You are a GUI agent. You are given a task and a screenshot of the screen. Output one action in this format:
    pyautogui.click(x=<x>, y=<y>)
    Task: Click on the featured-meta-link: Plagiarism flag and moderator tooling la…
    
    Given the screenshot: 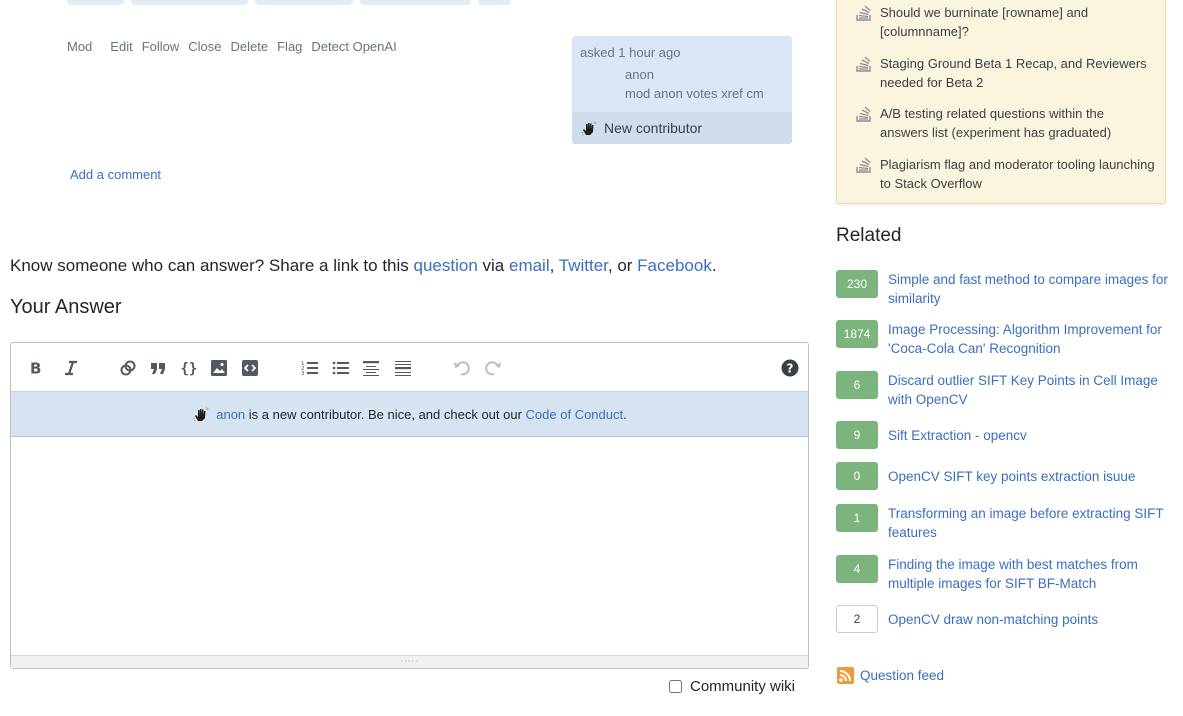 What is the action you would take?
    pyautogui.click(x=1017, y=174)
    